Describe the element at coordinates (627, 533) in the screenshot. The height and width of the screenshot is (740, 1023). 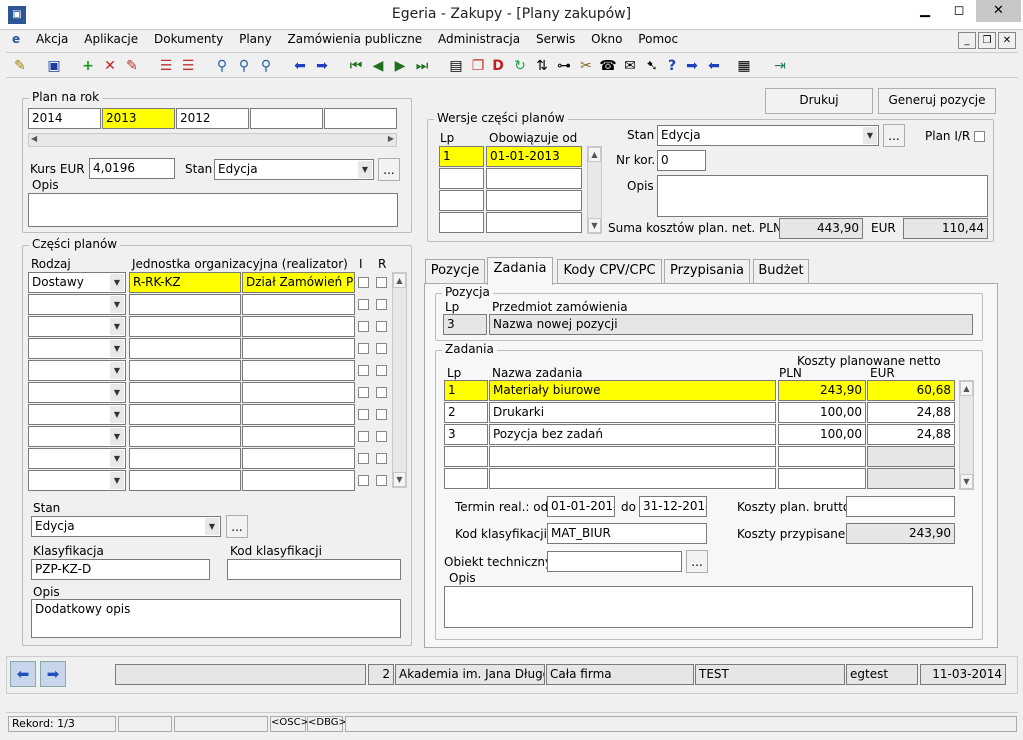
I see `kod-klas-field: MAT_BIUR` at that location.